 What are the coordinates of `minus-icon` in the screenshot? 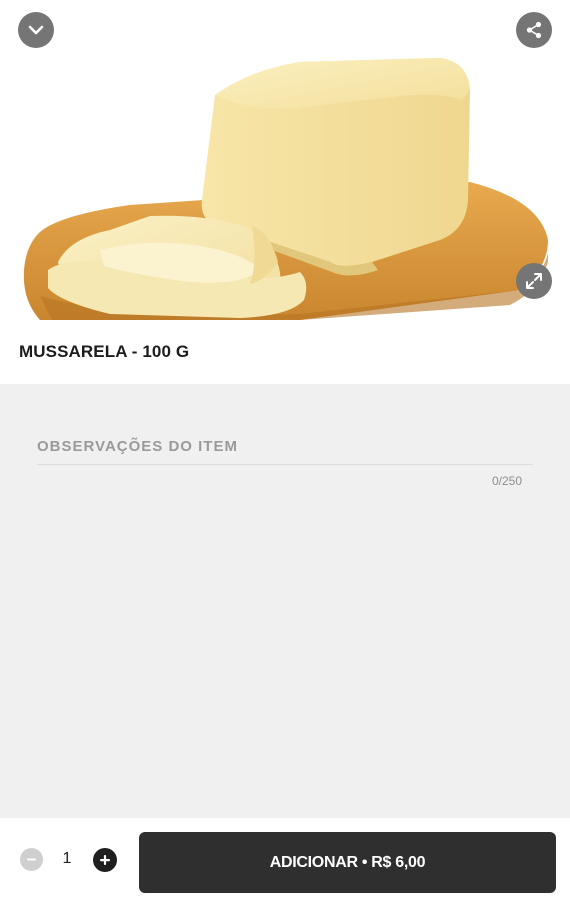 It's located at (31, 859).